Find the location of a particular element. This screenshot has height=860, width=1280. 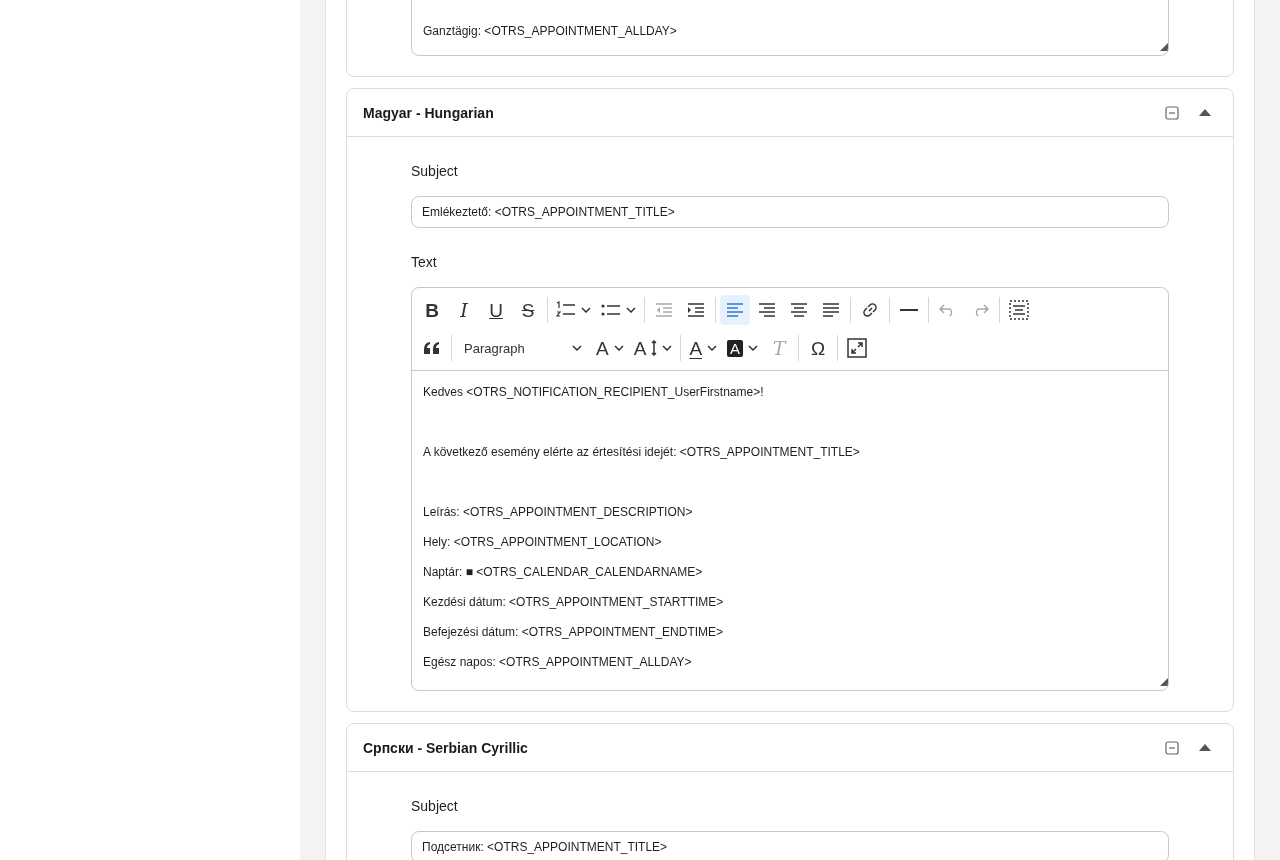

section-title: Magyar - Hungarian is located at coordinates (429, 112).